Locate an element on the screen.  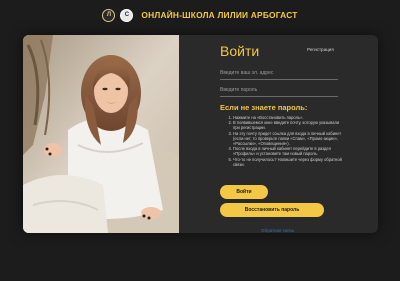
site-header: Л C ОНЛАЙН-ШКОЛА ЛИЛИИ АРБОГАСТ is located at coordinates (200, 15).